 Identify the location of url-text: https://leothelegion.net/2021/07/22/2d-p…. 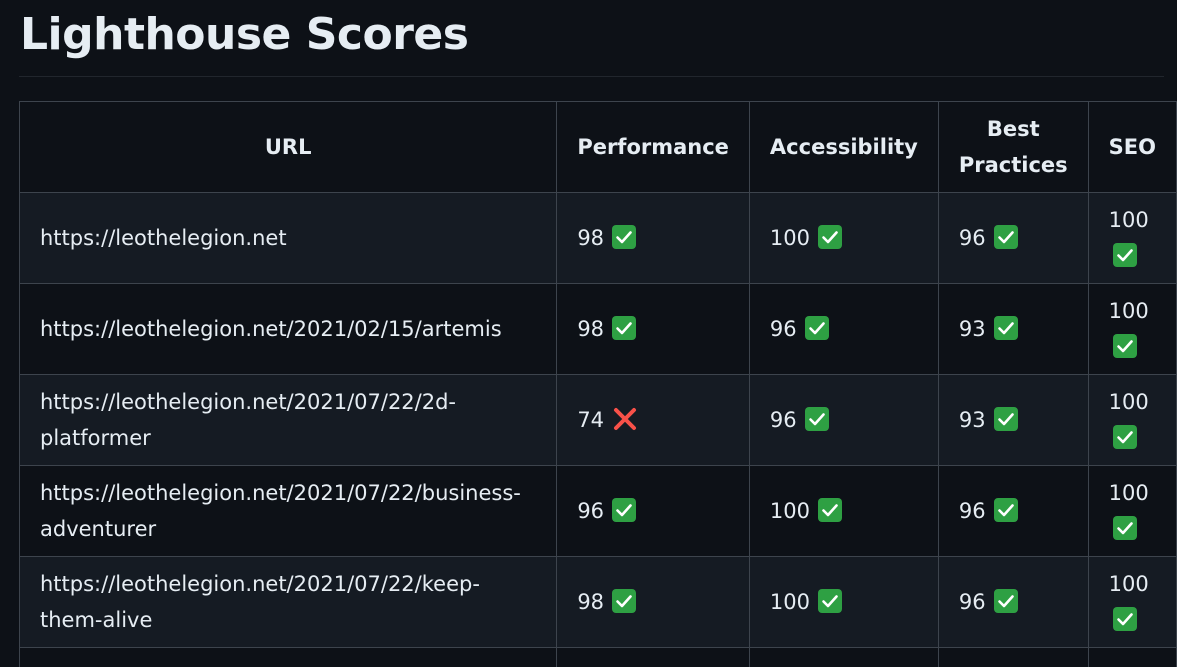
(248, 420).